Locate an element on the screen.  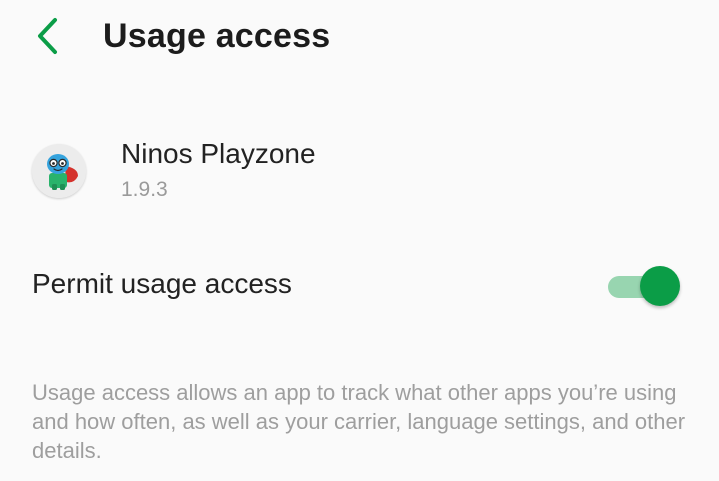
page-title: Usage access is located at coordinates (217, 36).